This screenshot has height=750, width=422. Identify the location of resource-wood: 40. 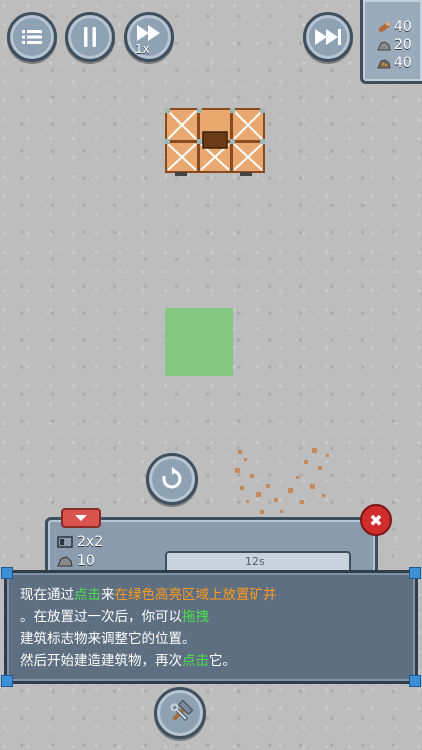
(399, 27).